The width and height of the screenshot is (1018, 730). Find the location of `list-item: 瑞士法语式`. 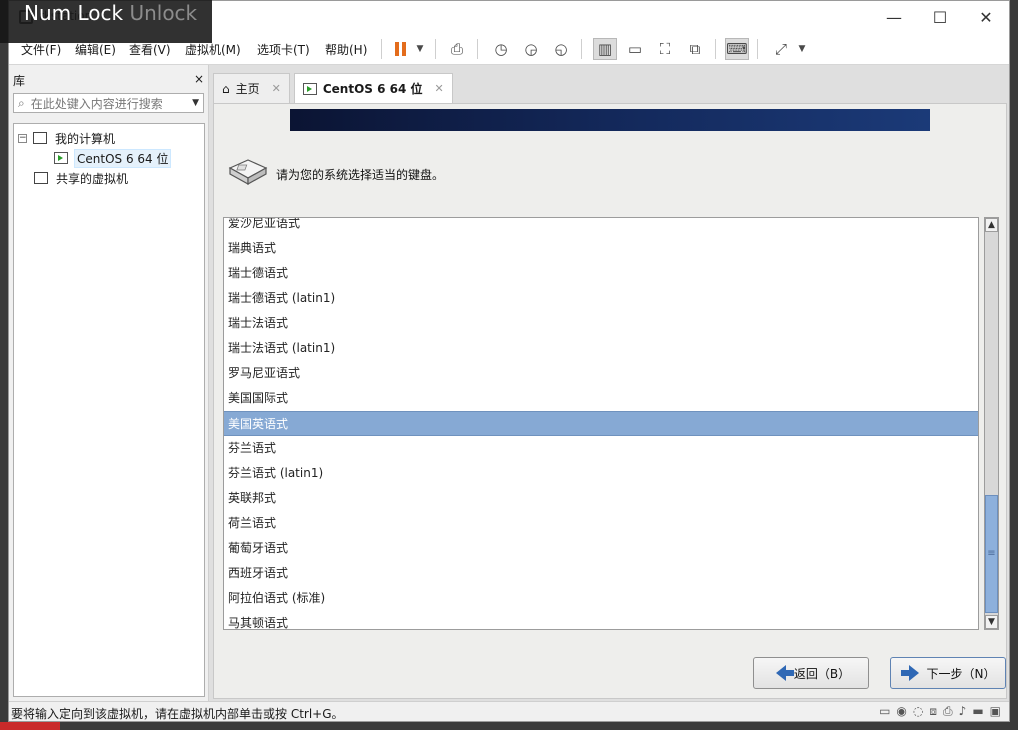

list-item: 瑞士法语式 is located at coordinates (601, 323).